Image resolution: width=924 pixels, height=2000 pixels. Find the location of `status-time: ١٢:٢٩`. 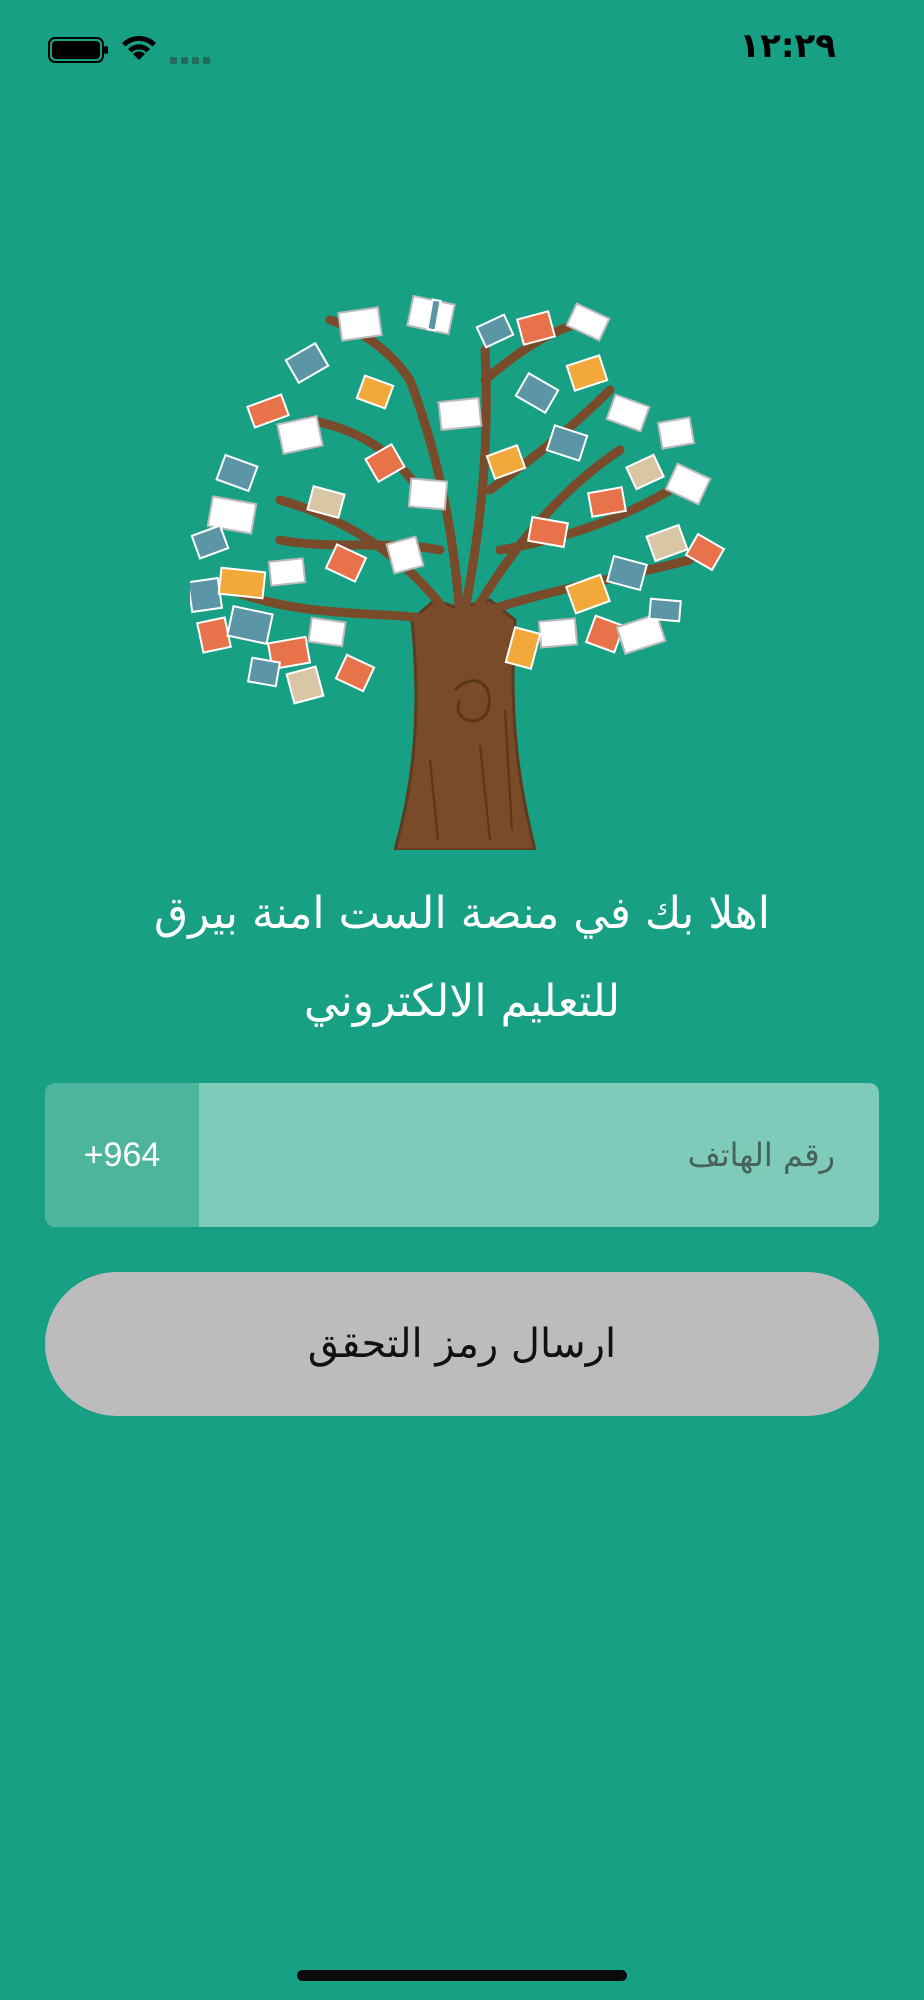

status-time: ١٢:٢٩ is located at coordinates (787, 46).